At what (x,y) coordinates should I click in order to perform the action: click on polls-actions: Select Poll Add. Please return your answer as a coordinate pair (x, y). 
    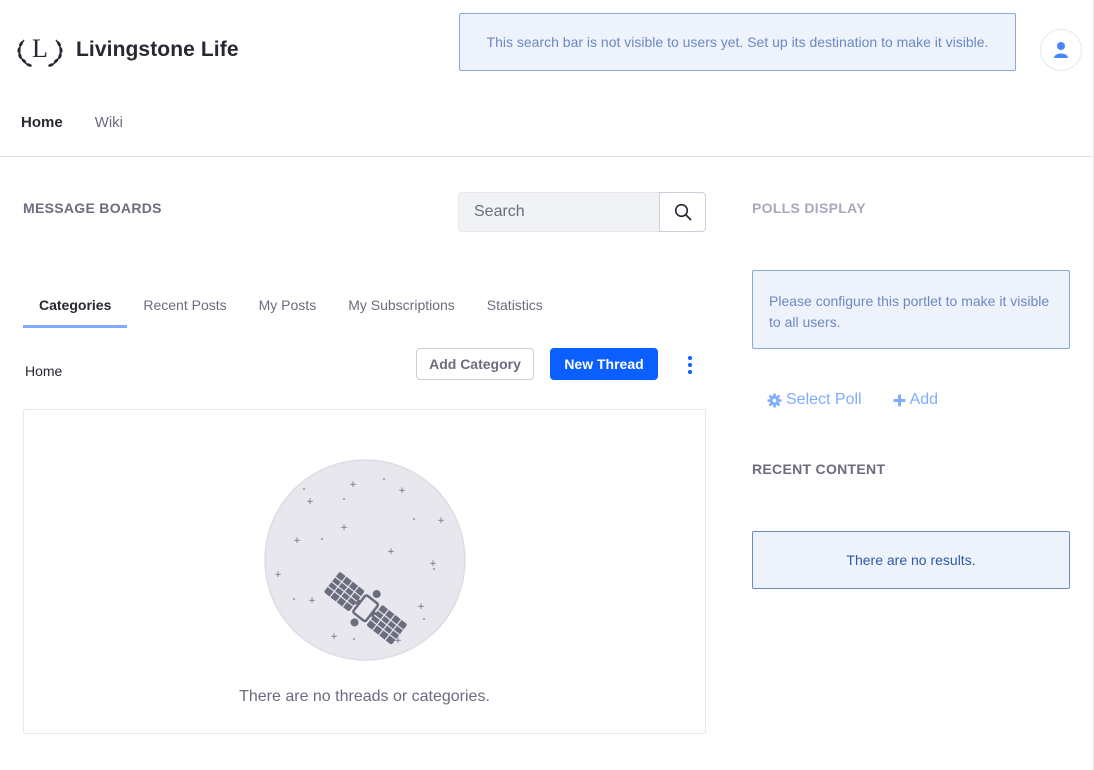
    Looking at the image, I should click on (852, 400).